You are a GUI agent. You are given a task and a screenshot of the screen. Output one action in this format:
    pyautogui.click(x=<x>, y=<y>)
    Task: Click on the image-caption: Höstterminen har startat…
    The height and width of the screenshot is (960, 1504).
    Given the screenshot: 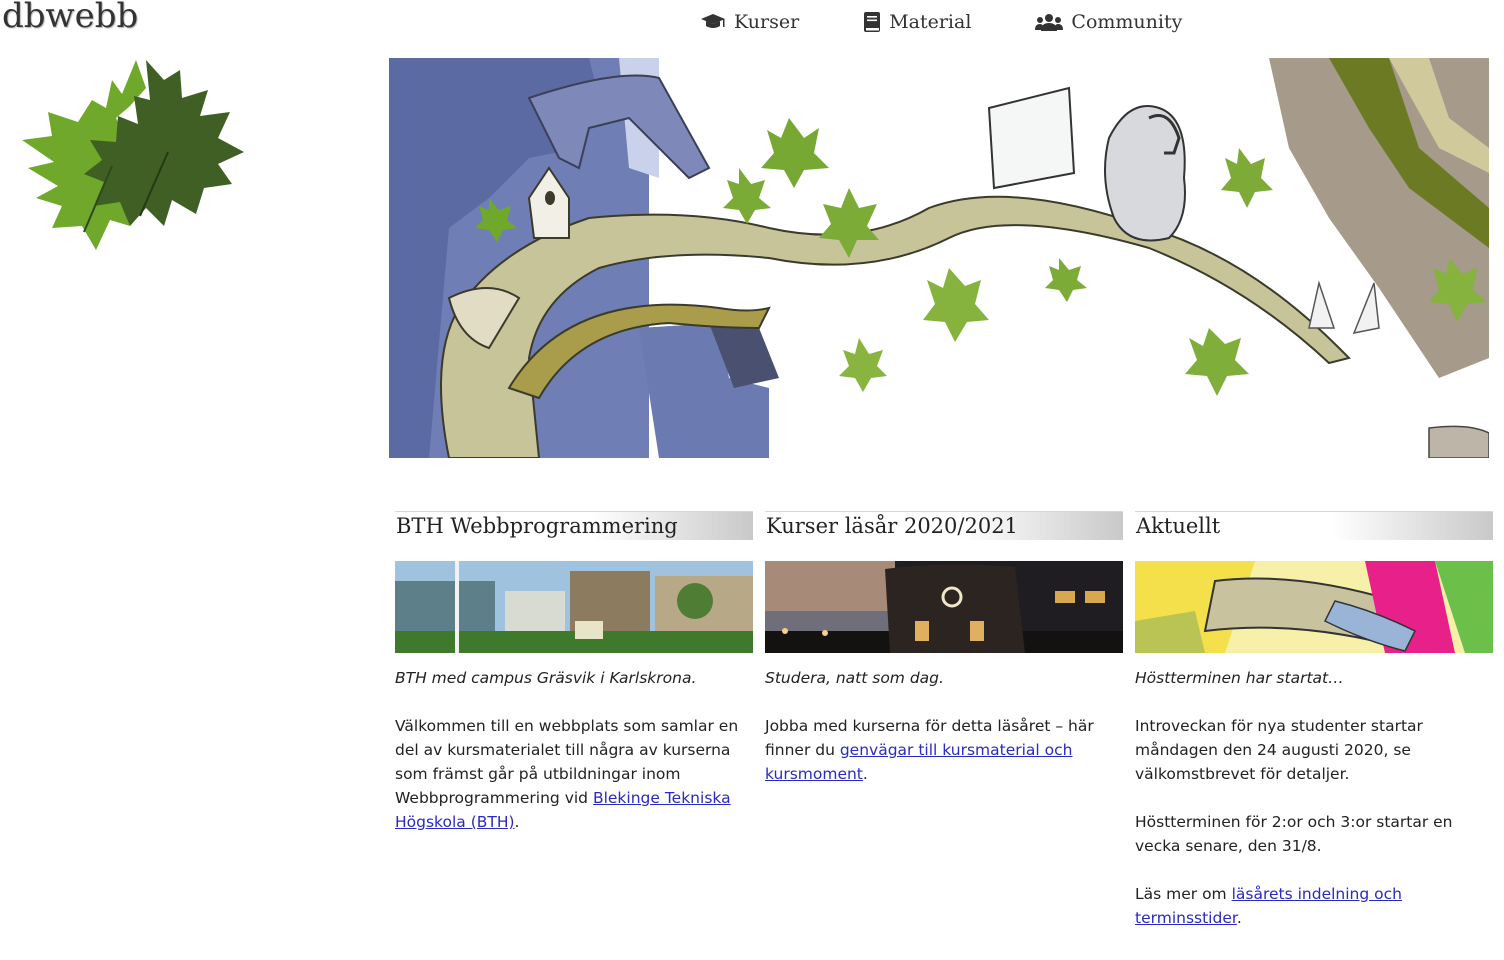 What is the action you would take?
    pyautogui.click(x=1239, y=678)
    